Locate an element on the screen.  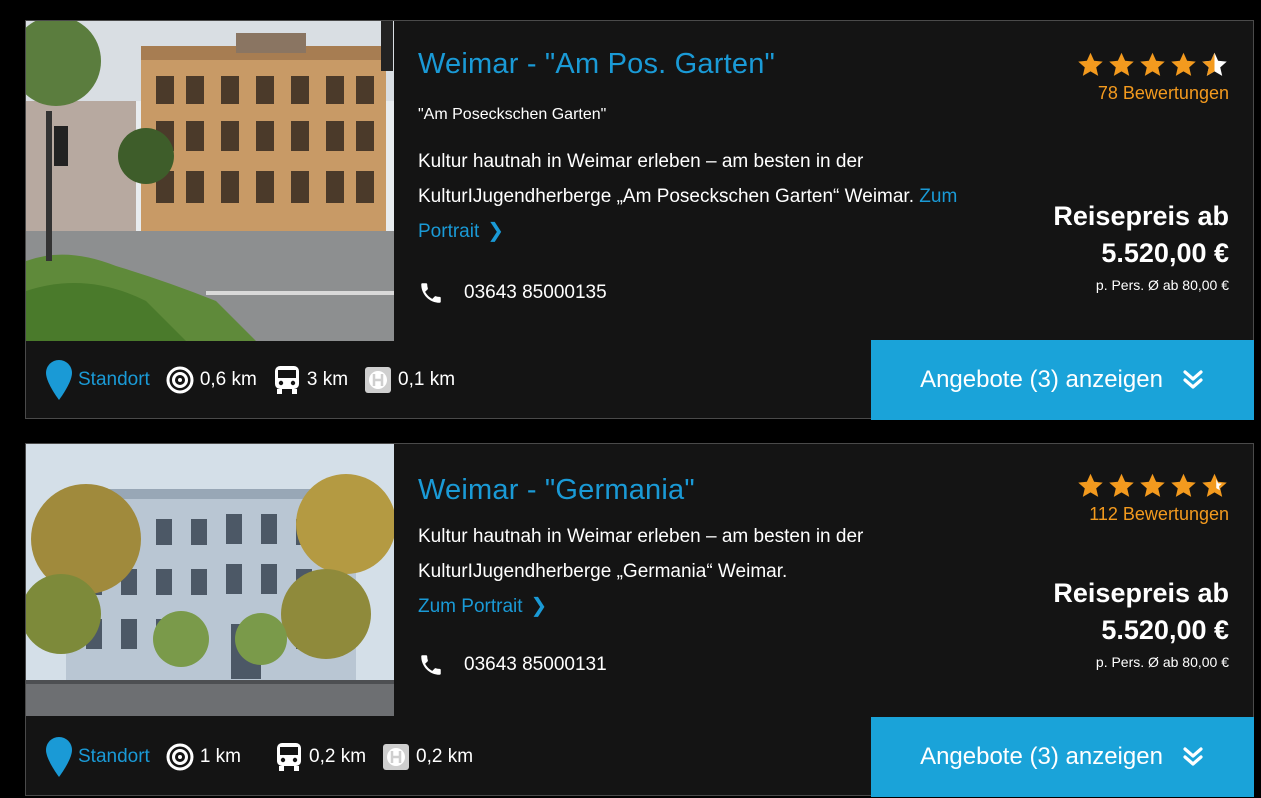
reviews-link: 112 Bewertungen is located at coordinates (1152, 514).